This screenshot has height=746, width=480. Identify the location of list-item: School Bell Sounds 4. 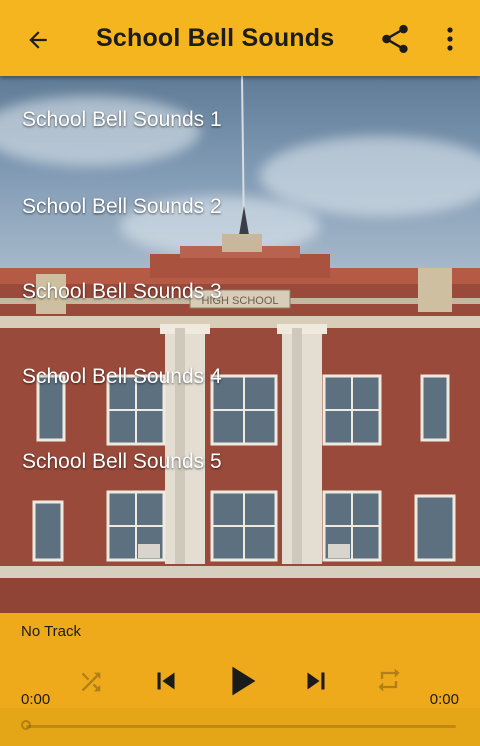
(240, 376).